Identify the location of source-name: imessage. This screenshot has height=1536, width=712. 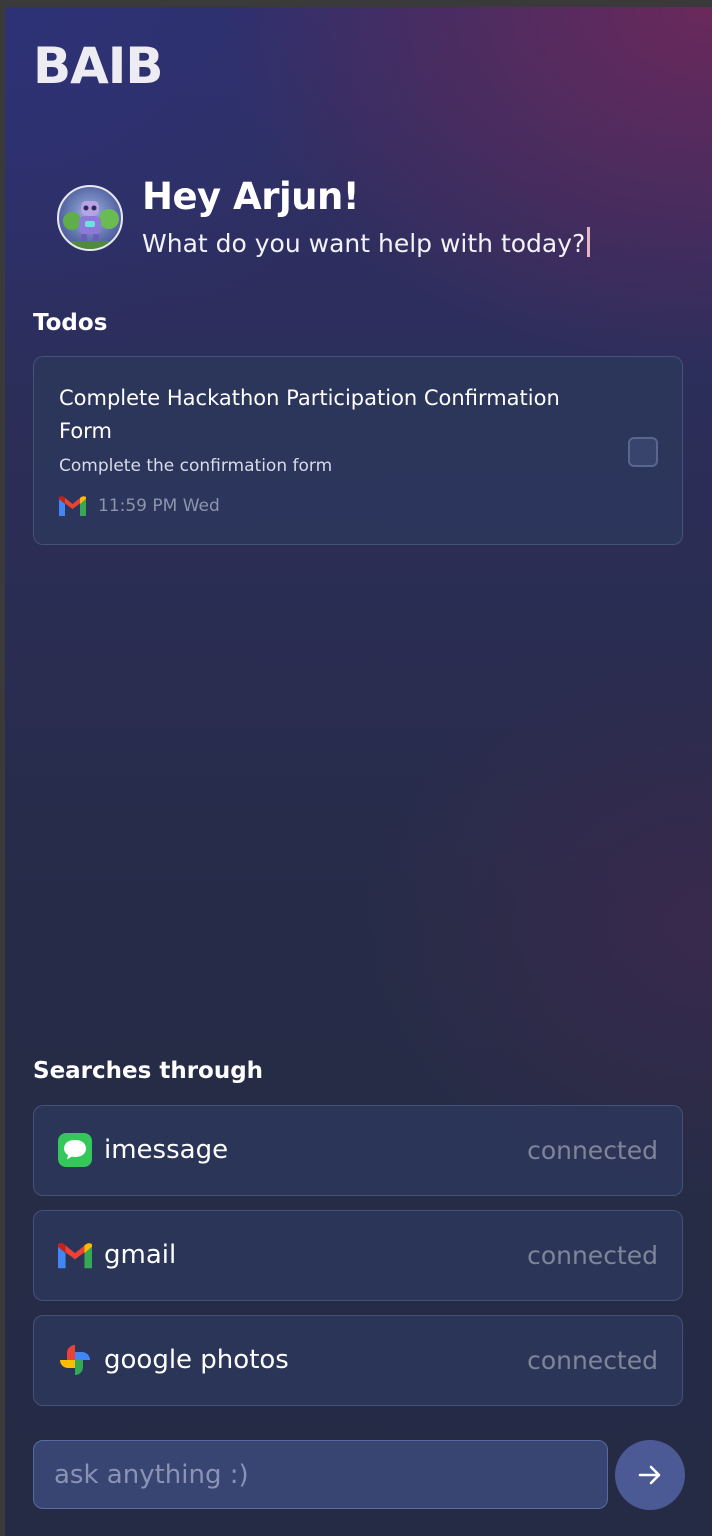
(166, 1150).